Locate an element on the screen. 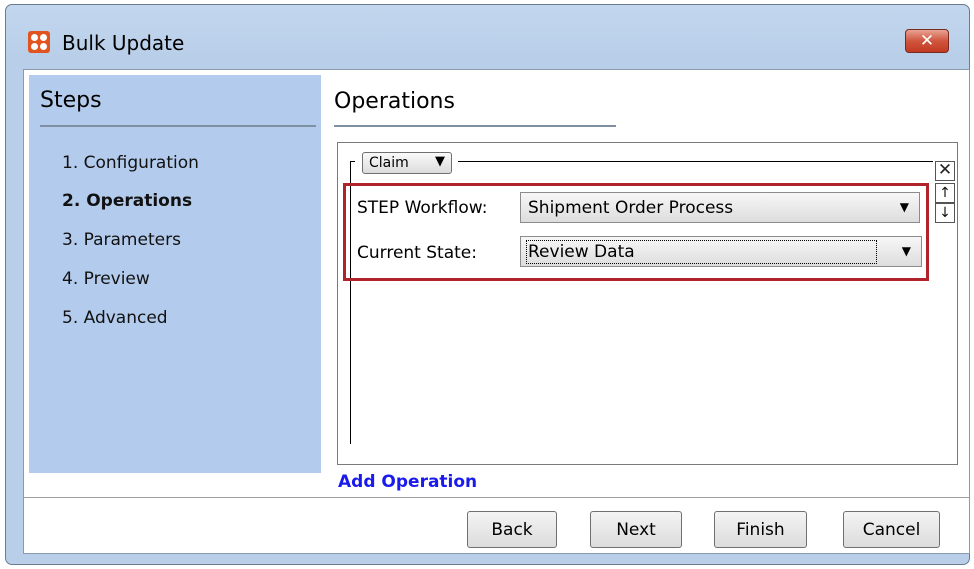 The image size is (974, 569). workflow-label: STEP Workflow: is located at coordinates (422, 208).